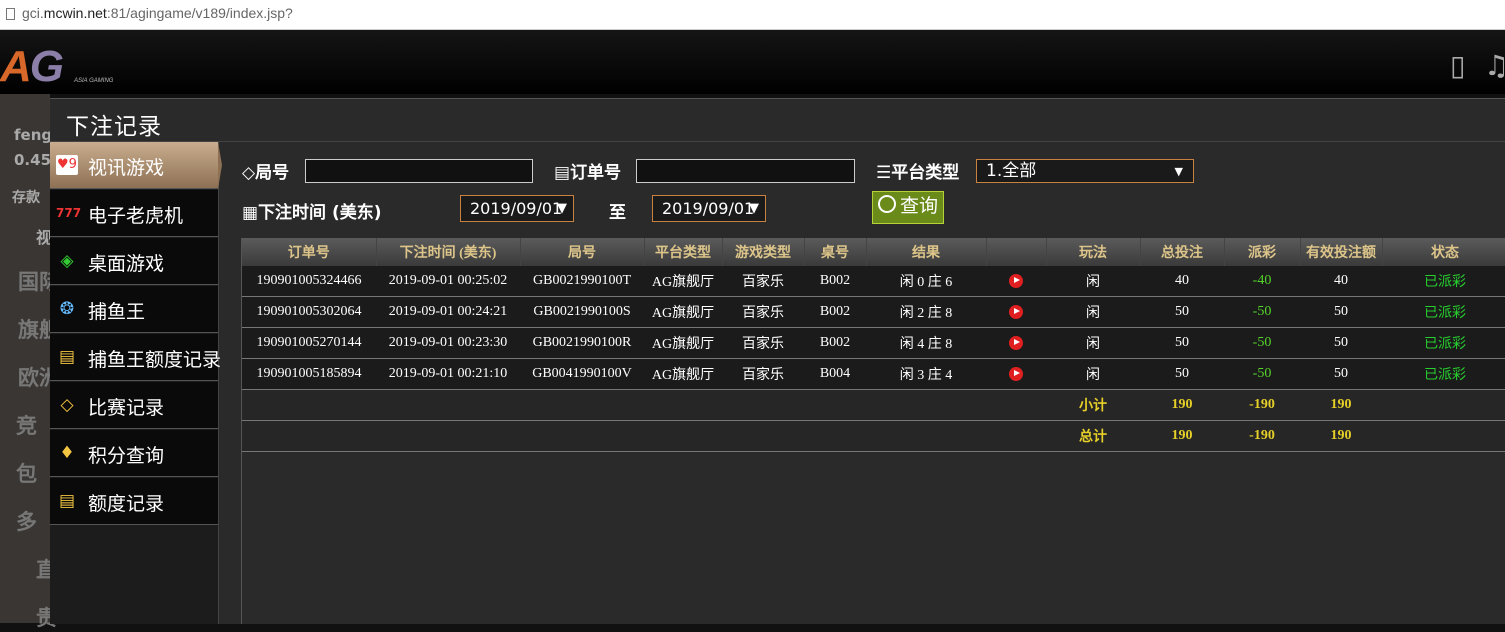 The image size is (1505, 632). What do you see at coordinates (1016, 252) in the screenshot?
I see `col-replay` at bounding box center [1016, 252].